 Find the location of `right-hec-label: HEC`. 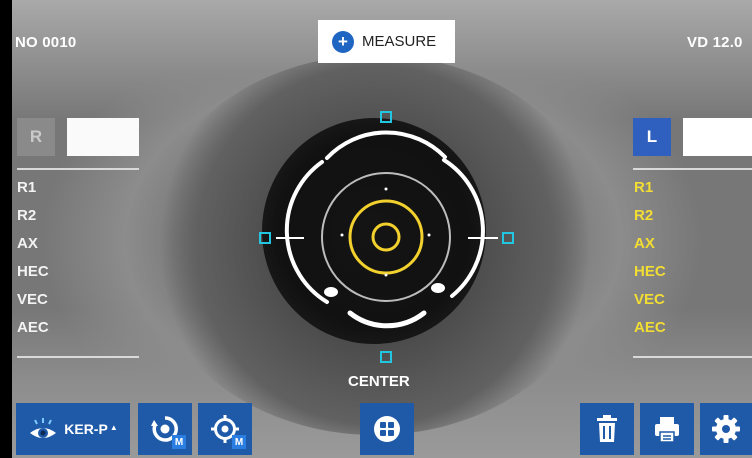

right-hec-label: HEC is located at coordinates (33, 271).